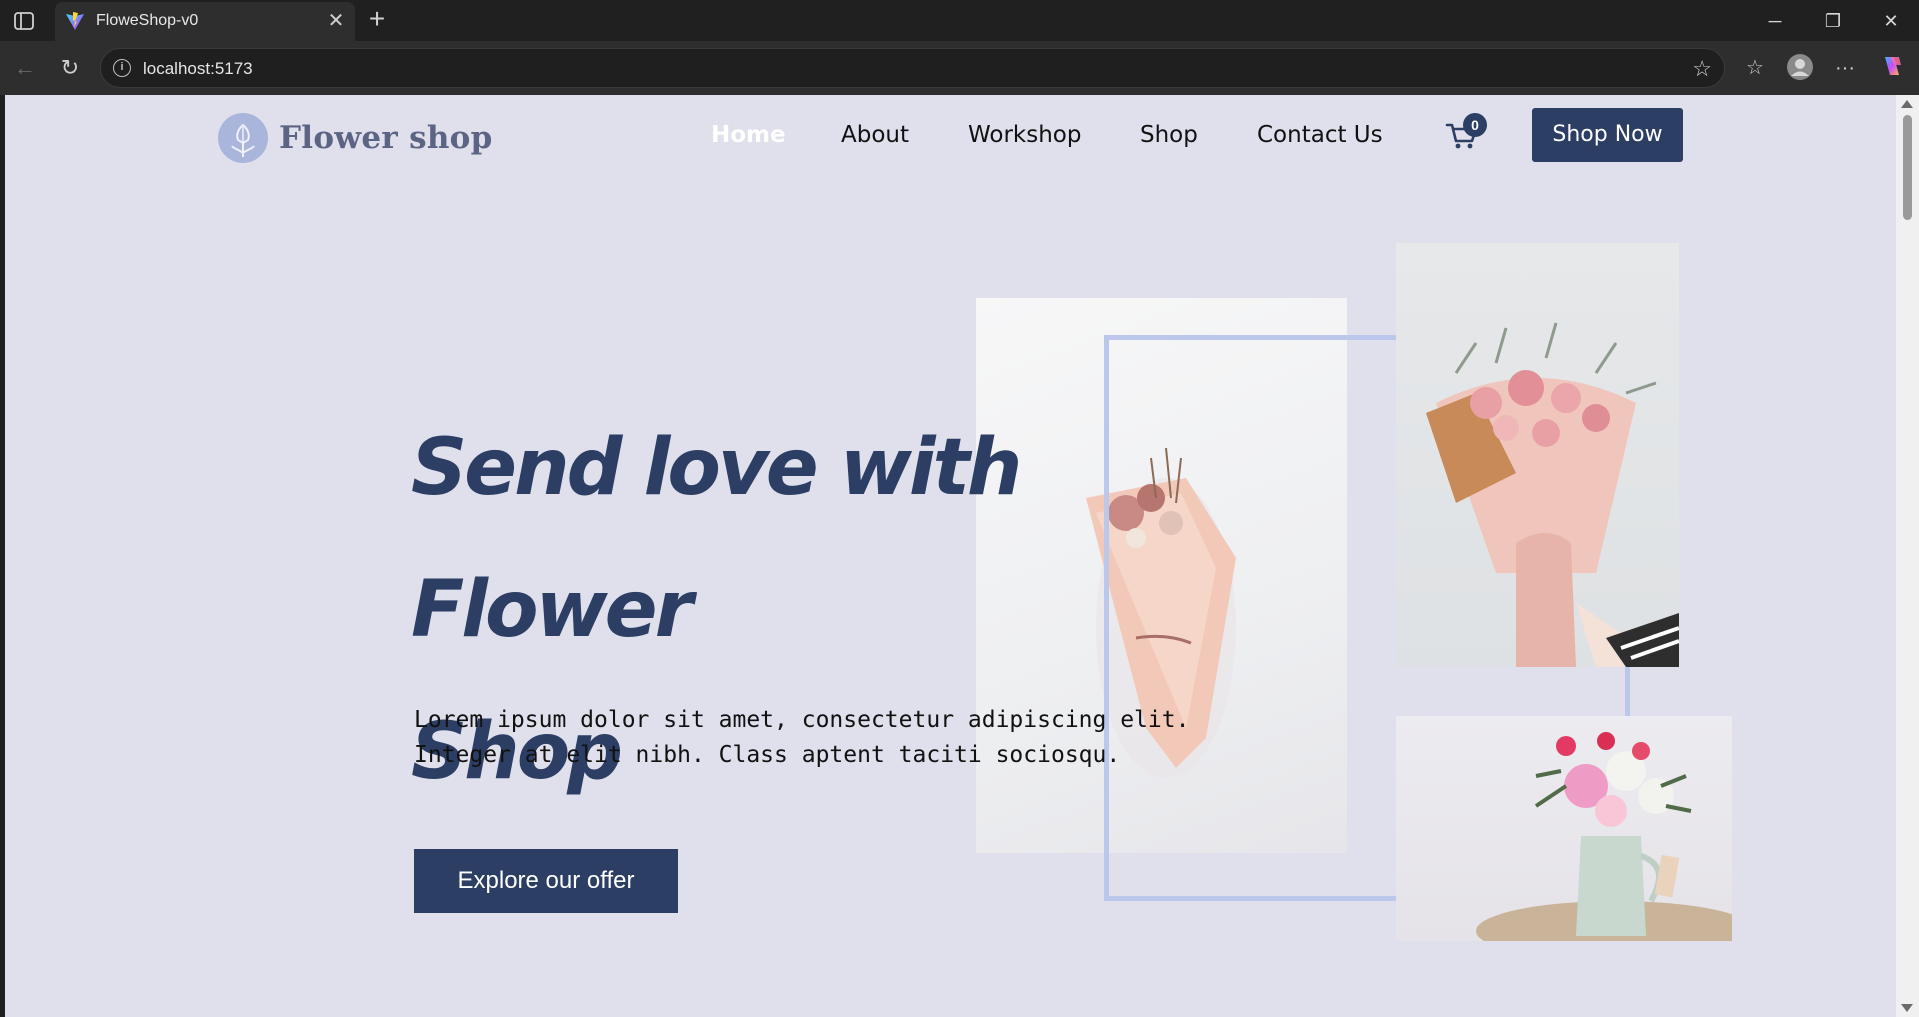 The width and height of the screenshot is (1919, 1017). Describe the element at coordinates (716, 539) in the screenshot. I see `hero-title-line-1: Send love with Flower` at that location.